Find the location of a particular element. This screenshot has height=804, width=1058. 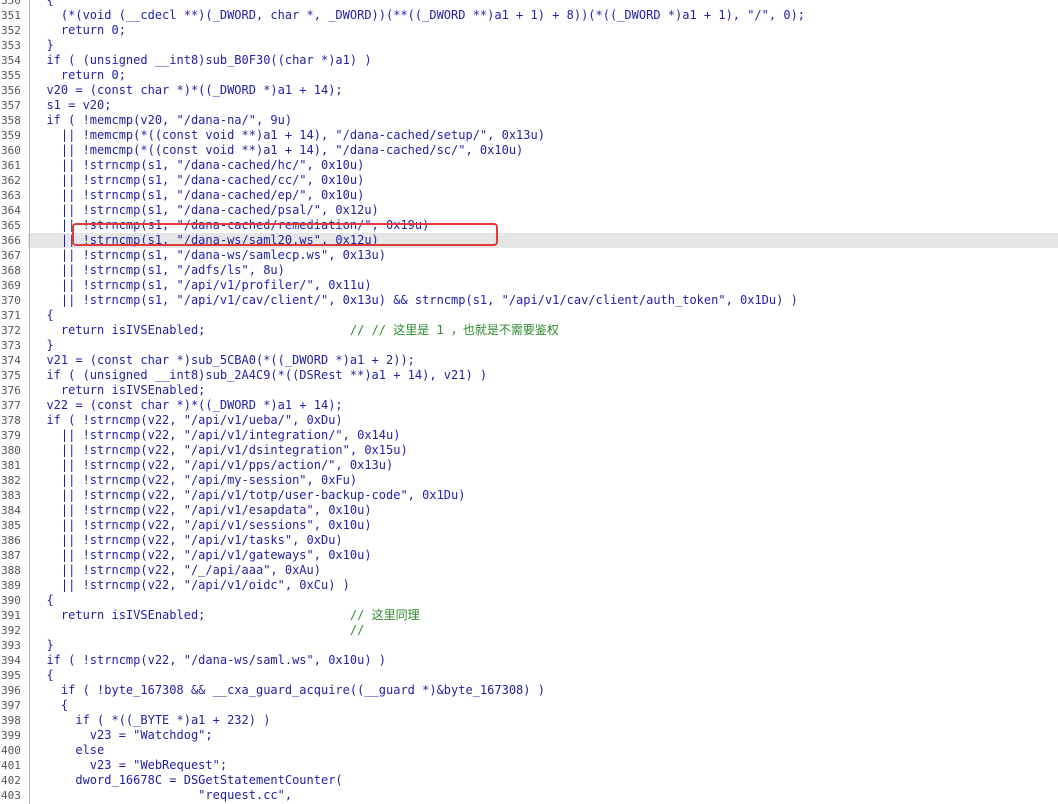

code-line: 399 v23 = "Watchdog"; is located at coordinates (529, 735).